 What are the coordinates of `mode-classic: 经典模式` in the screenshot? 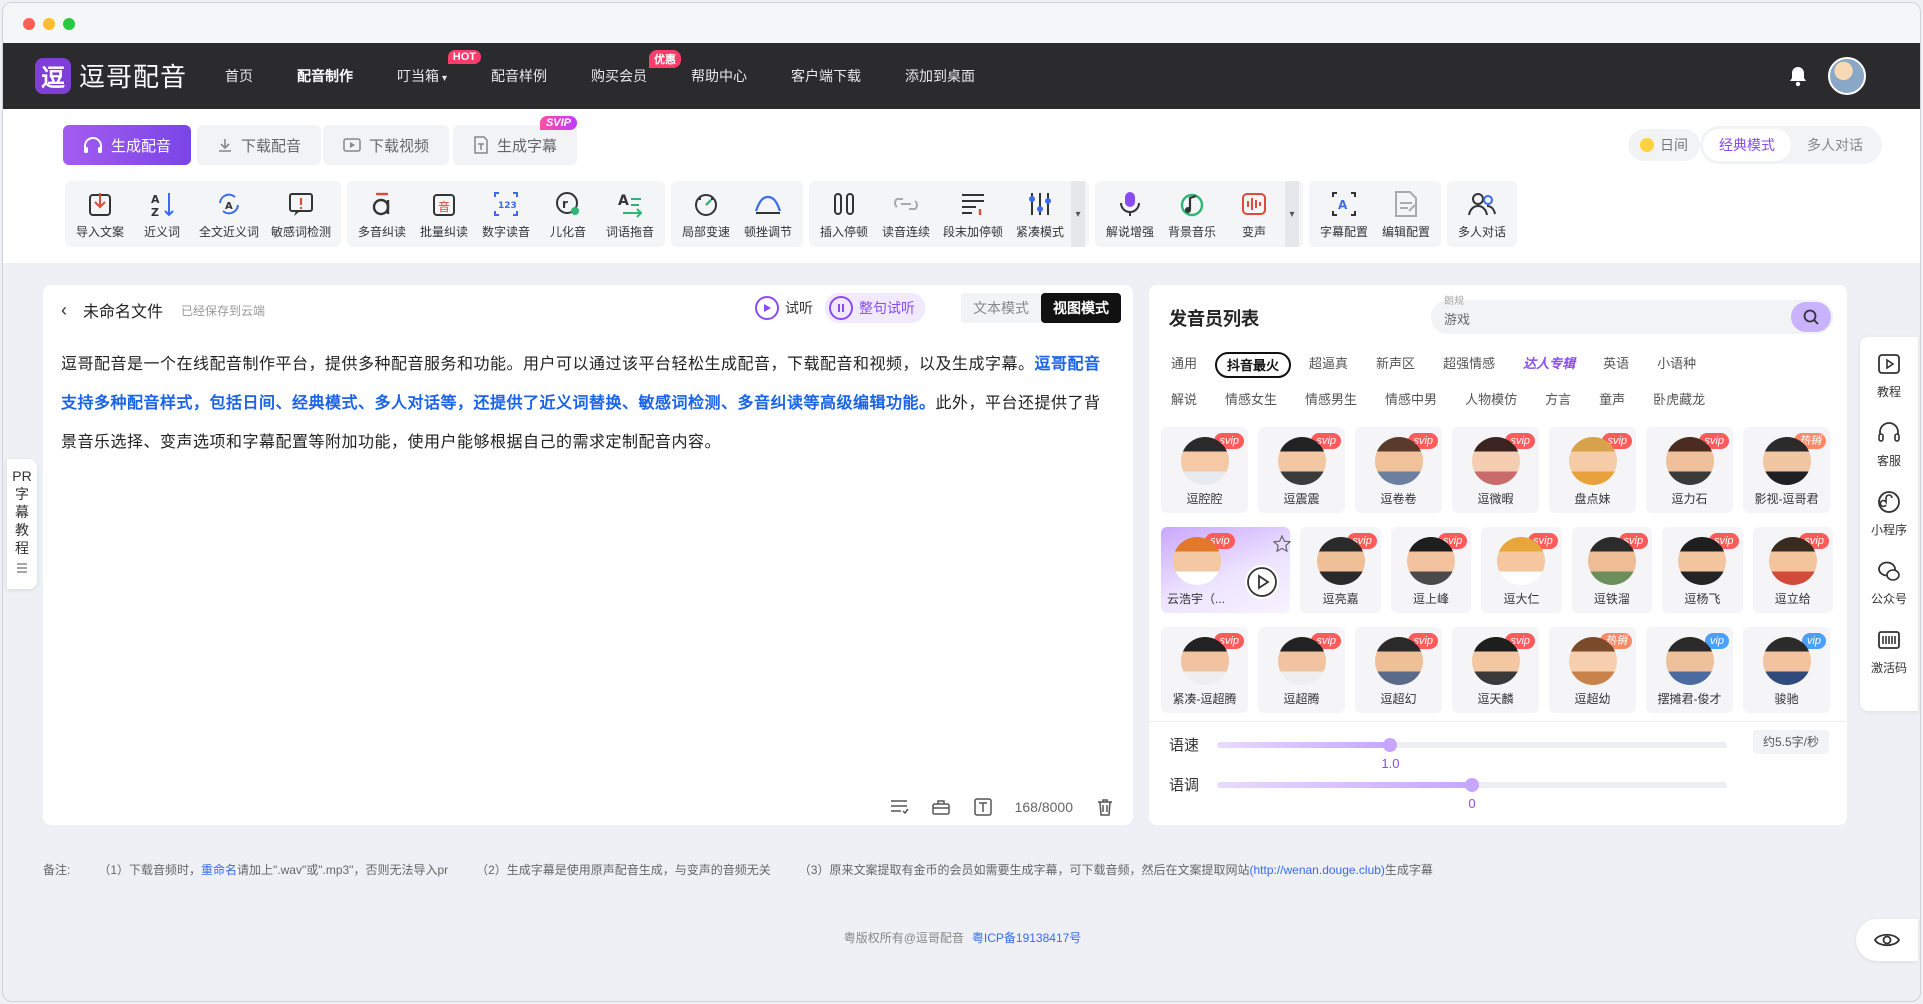 It's located at (1747, 145).